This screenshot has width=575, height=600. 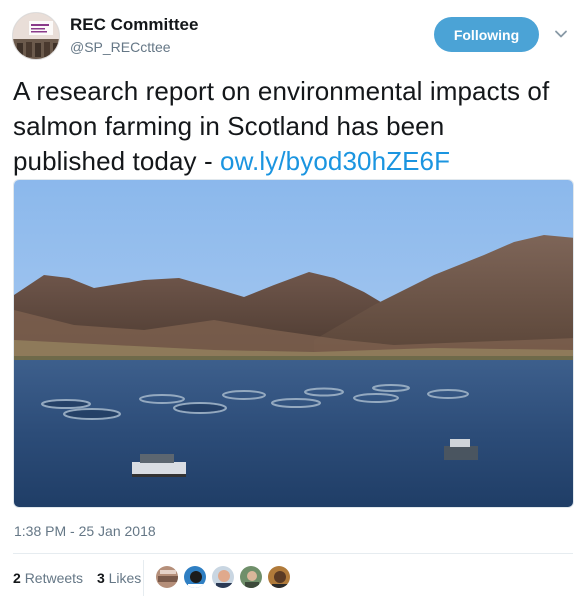 I want to click on account-handle: @SP_RECcttee, so click(x=120, y=47).